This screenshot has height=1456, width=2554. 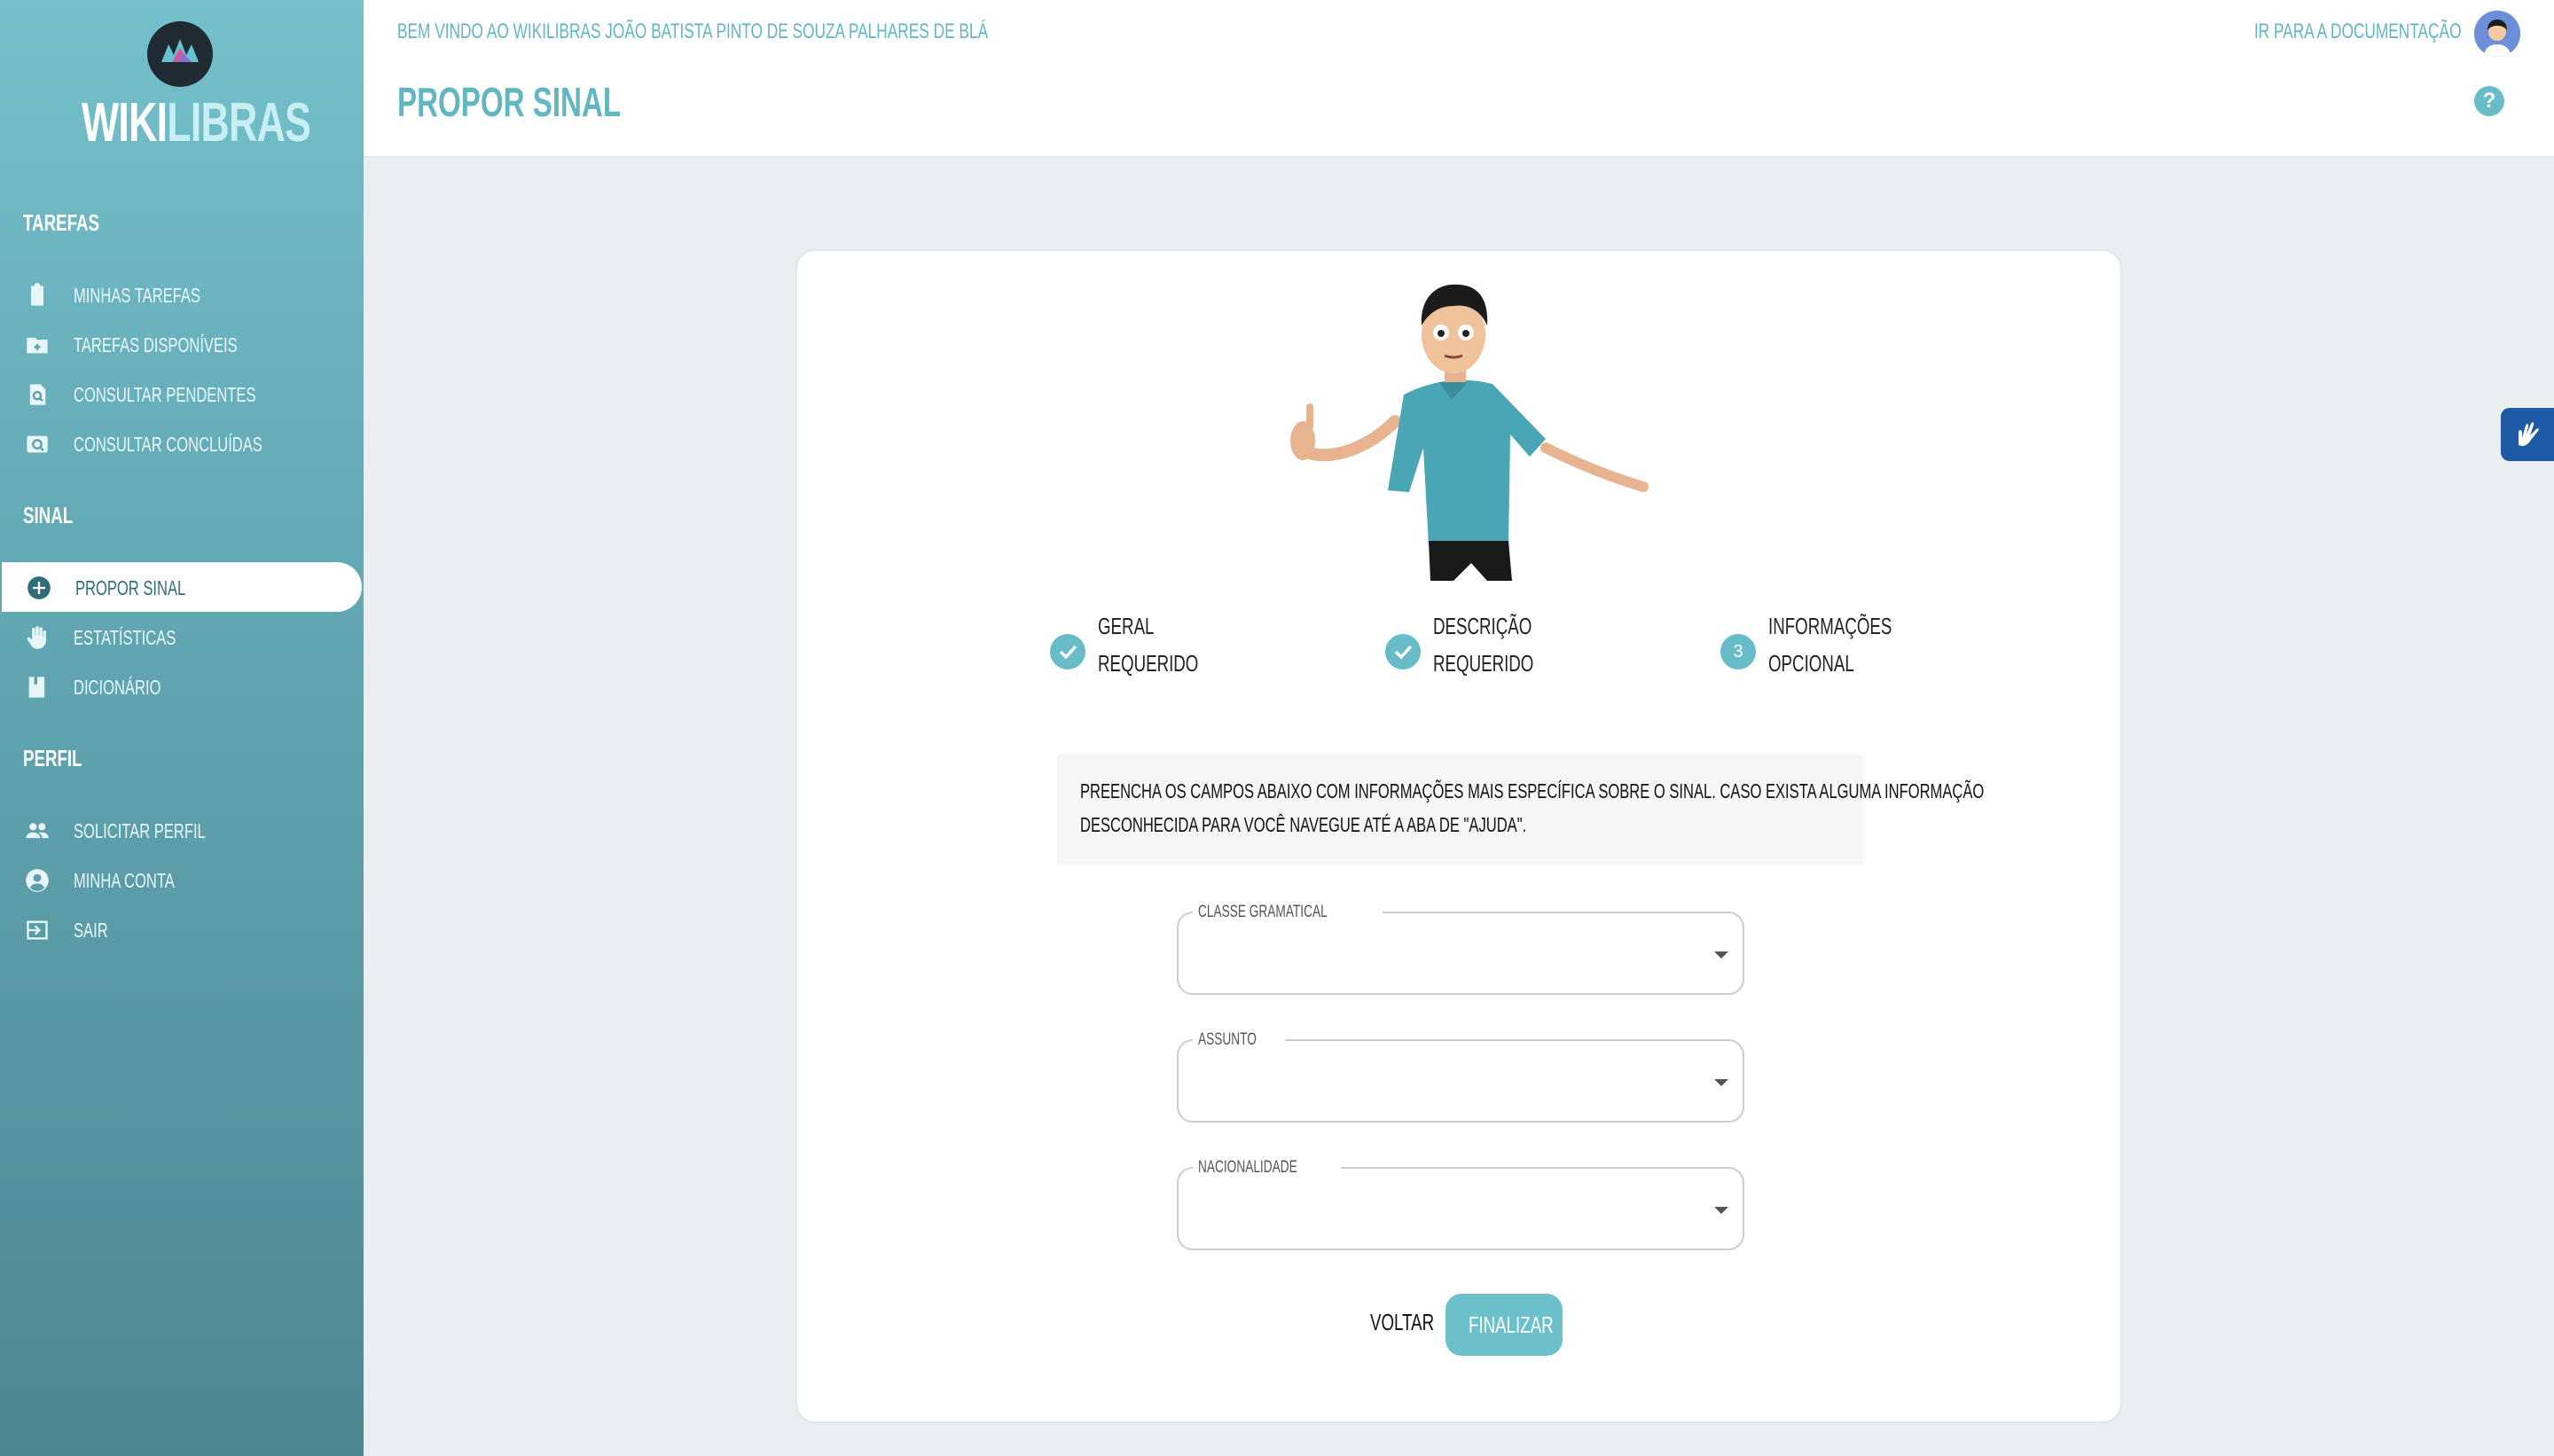 I want to click on hand-icon, so click(x=36, y=637).